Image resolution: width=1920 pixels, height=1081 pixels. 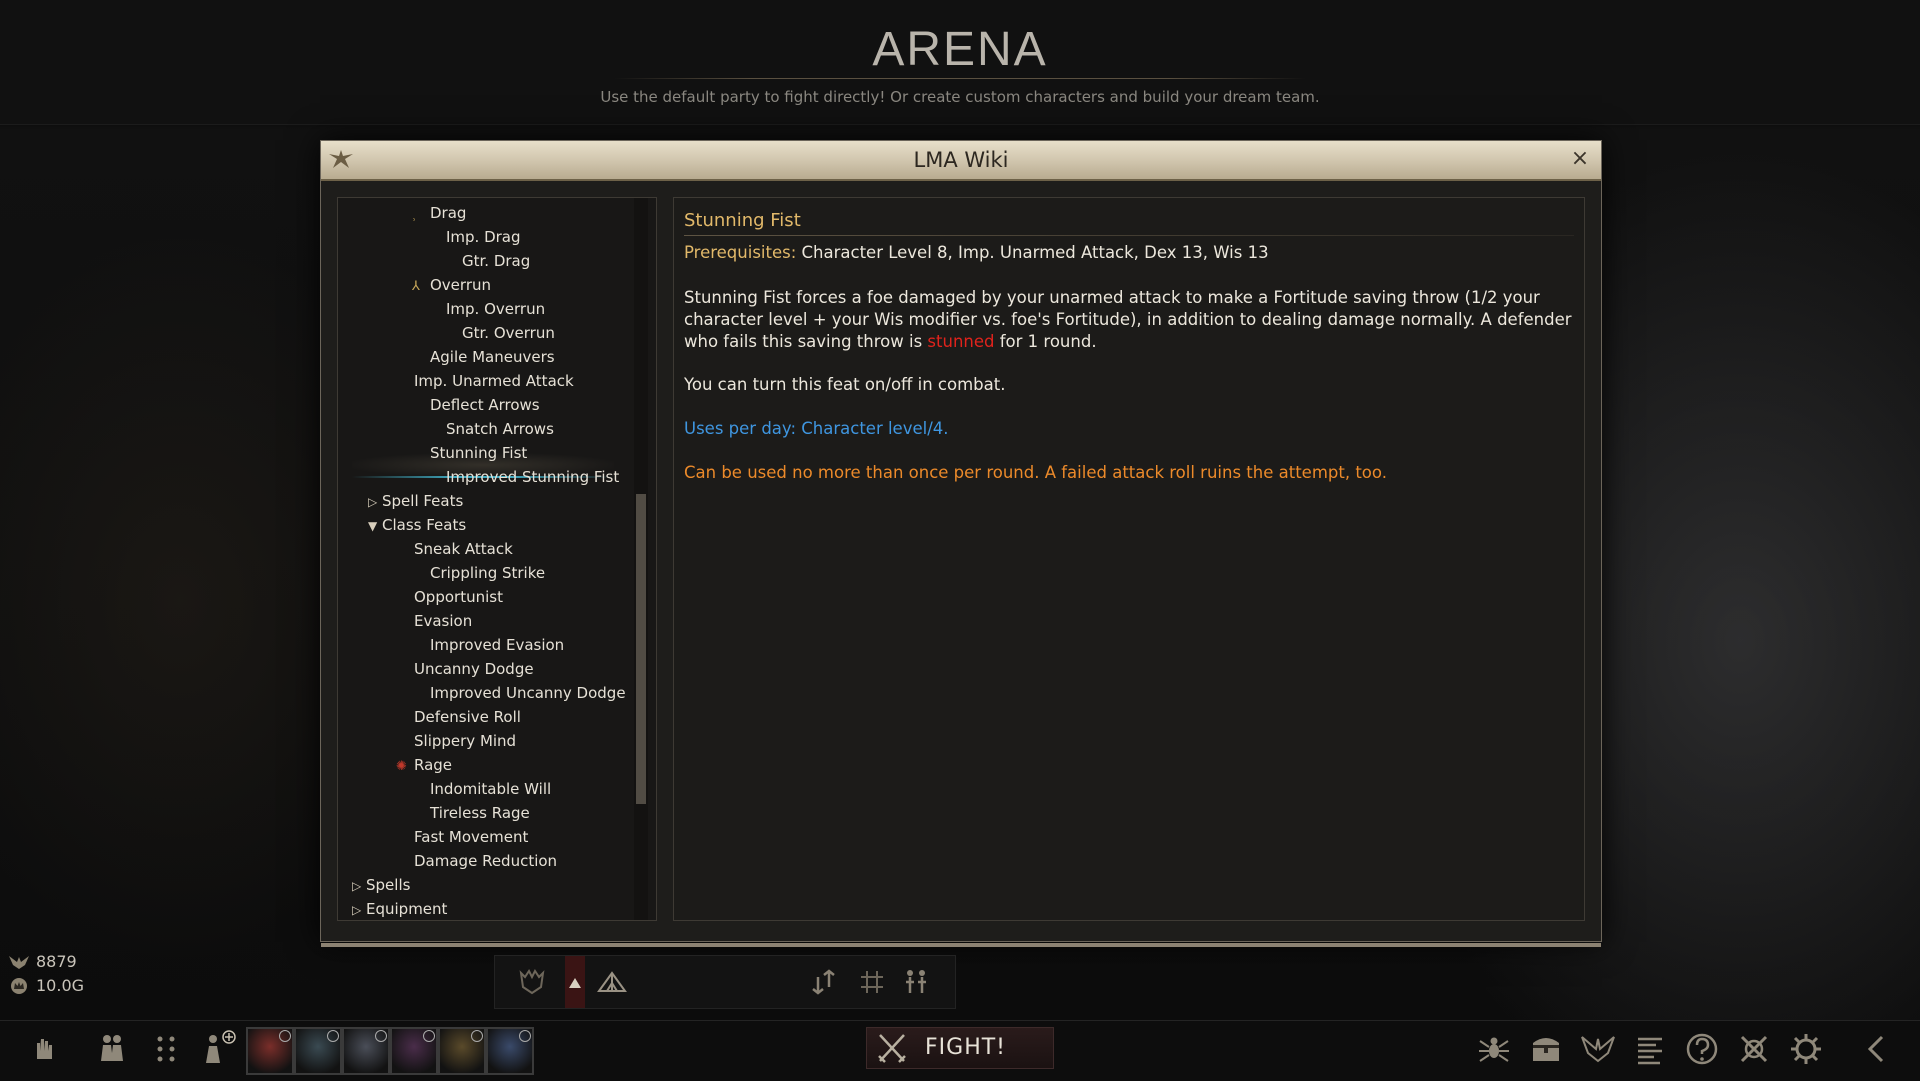 What do you see at coordinates (965, 1047) in the screenshot?
I see `fight-label: FIGHT!` at bounding box center [965, 1047].